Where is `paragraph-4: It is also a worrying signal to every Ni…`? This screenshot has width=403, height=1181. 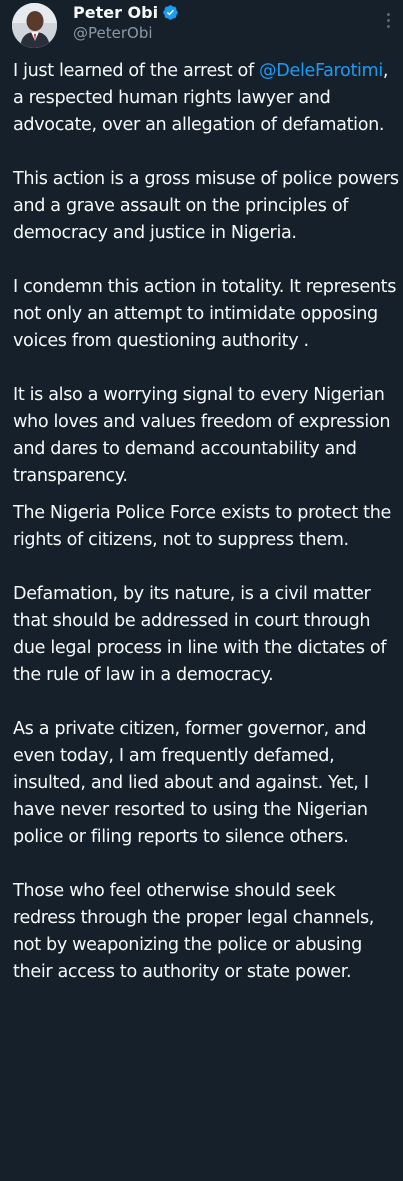 paragraph-4: It is also a worrying signal to every Ni… is located at coordinates (202, 435).